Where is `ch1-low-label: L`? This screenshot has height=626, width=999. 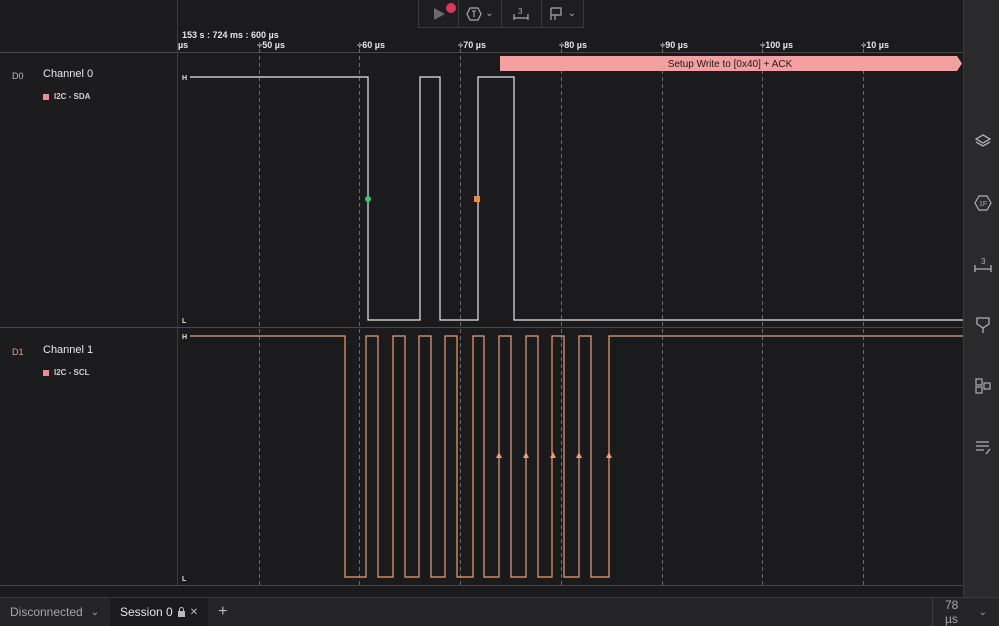
ch1-low-label: L is located at coordinates (184, 579).